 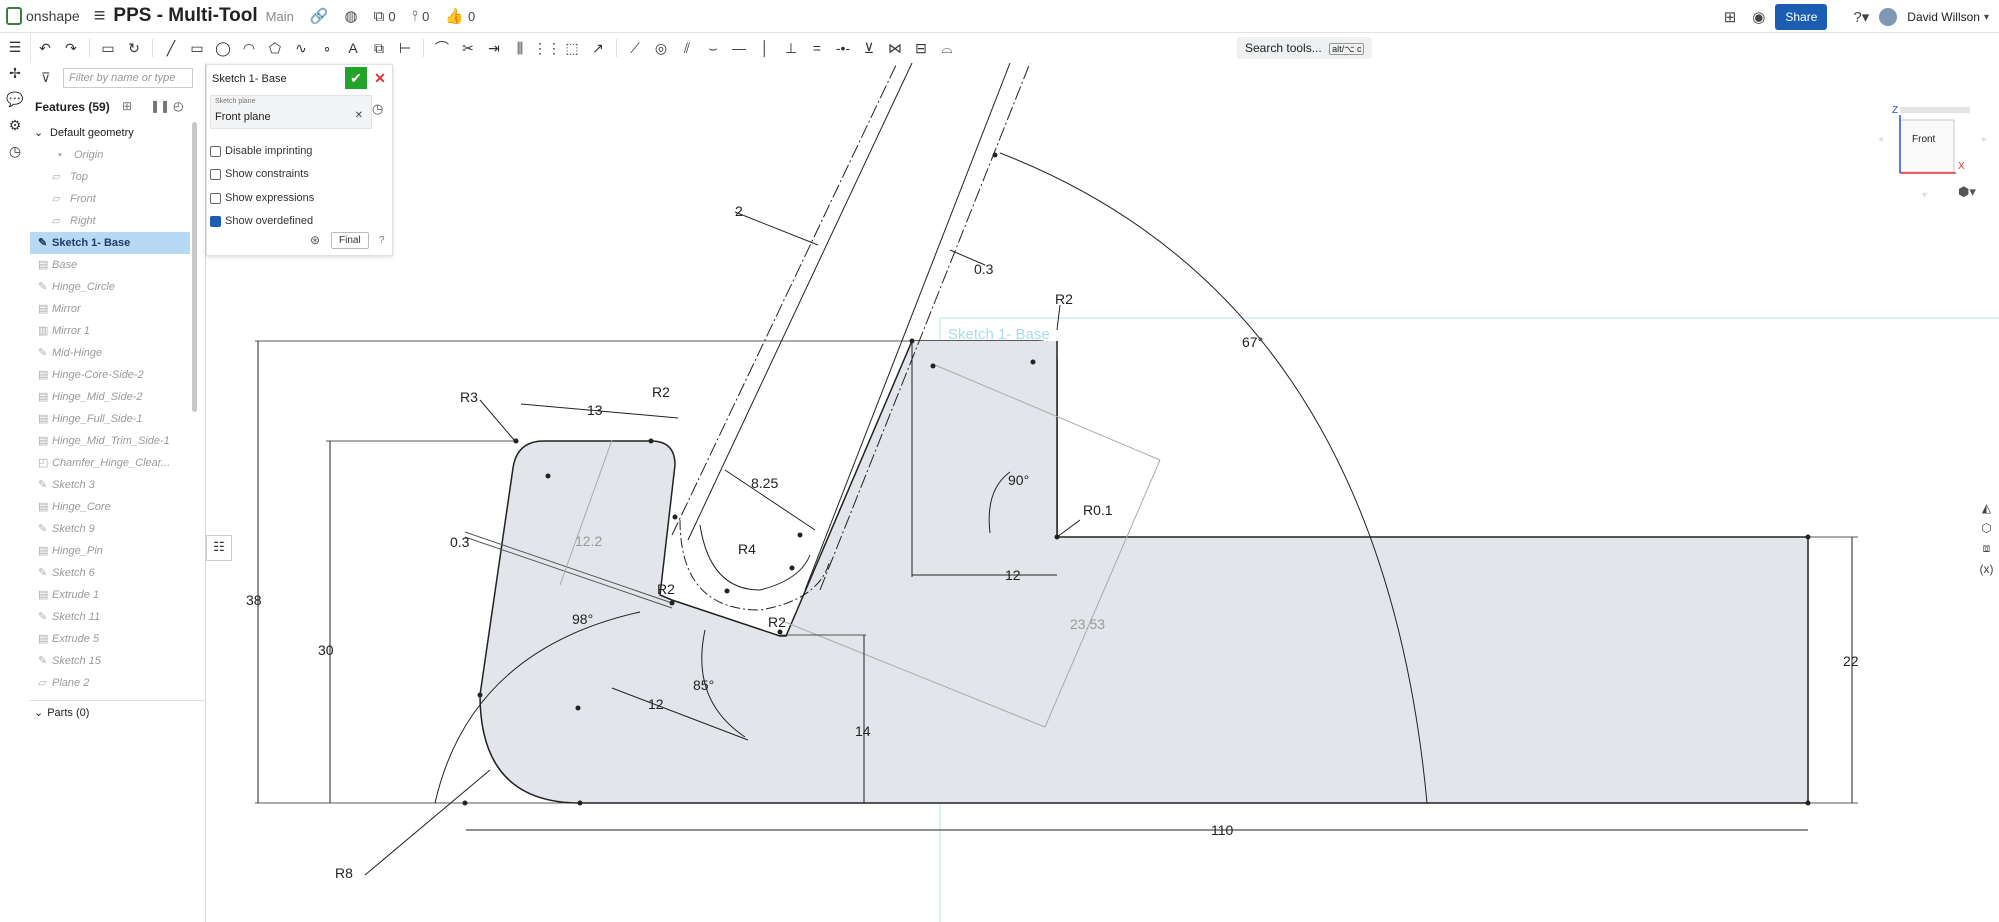 I want to click on parts-icon: ⬡, so click(x=1986, y=528).